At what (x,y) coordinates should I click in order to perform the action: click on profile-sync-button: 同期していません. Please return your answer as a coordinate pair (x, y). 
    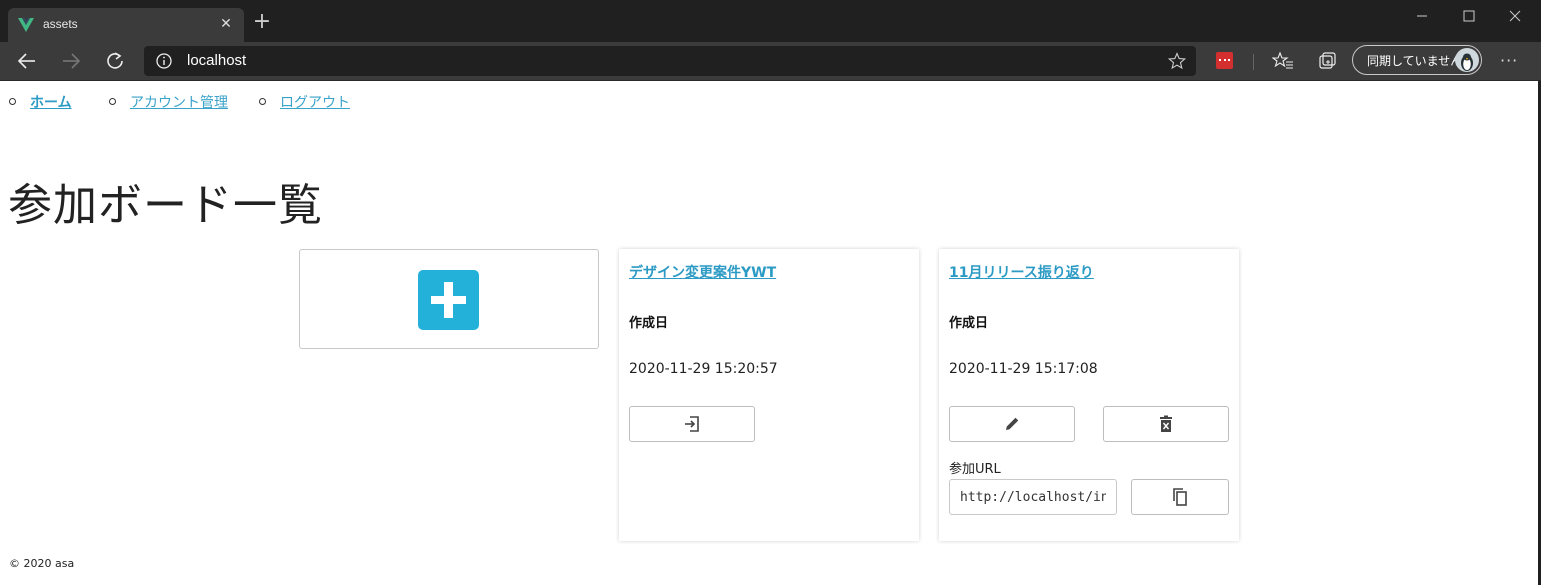
    Looking at the image, I should click on (1417, 60).